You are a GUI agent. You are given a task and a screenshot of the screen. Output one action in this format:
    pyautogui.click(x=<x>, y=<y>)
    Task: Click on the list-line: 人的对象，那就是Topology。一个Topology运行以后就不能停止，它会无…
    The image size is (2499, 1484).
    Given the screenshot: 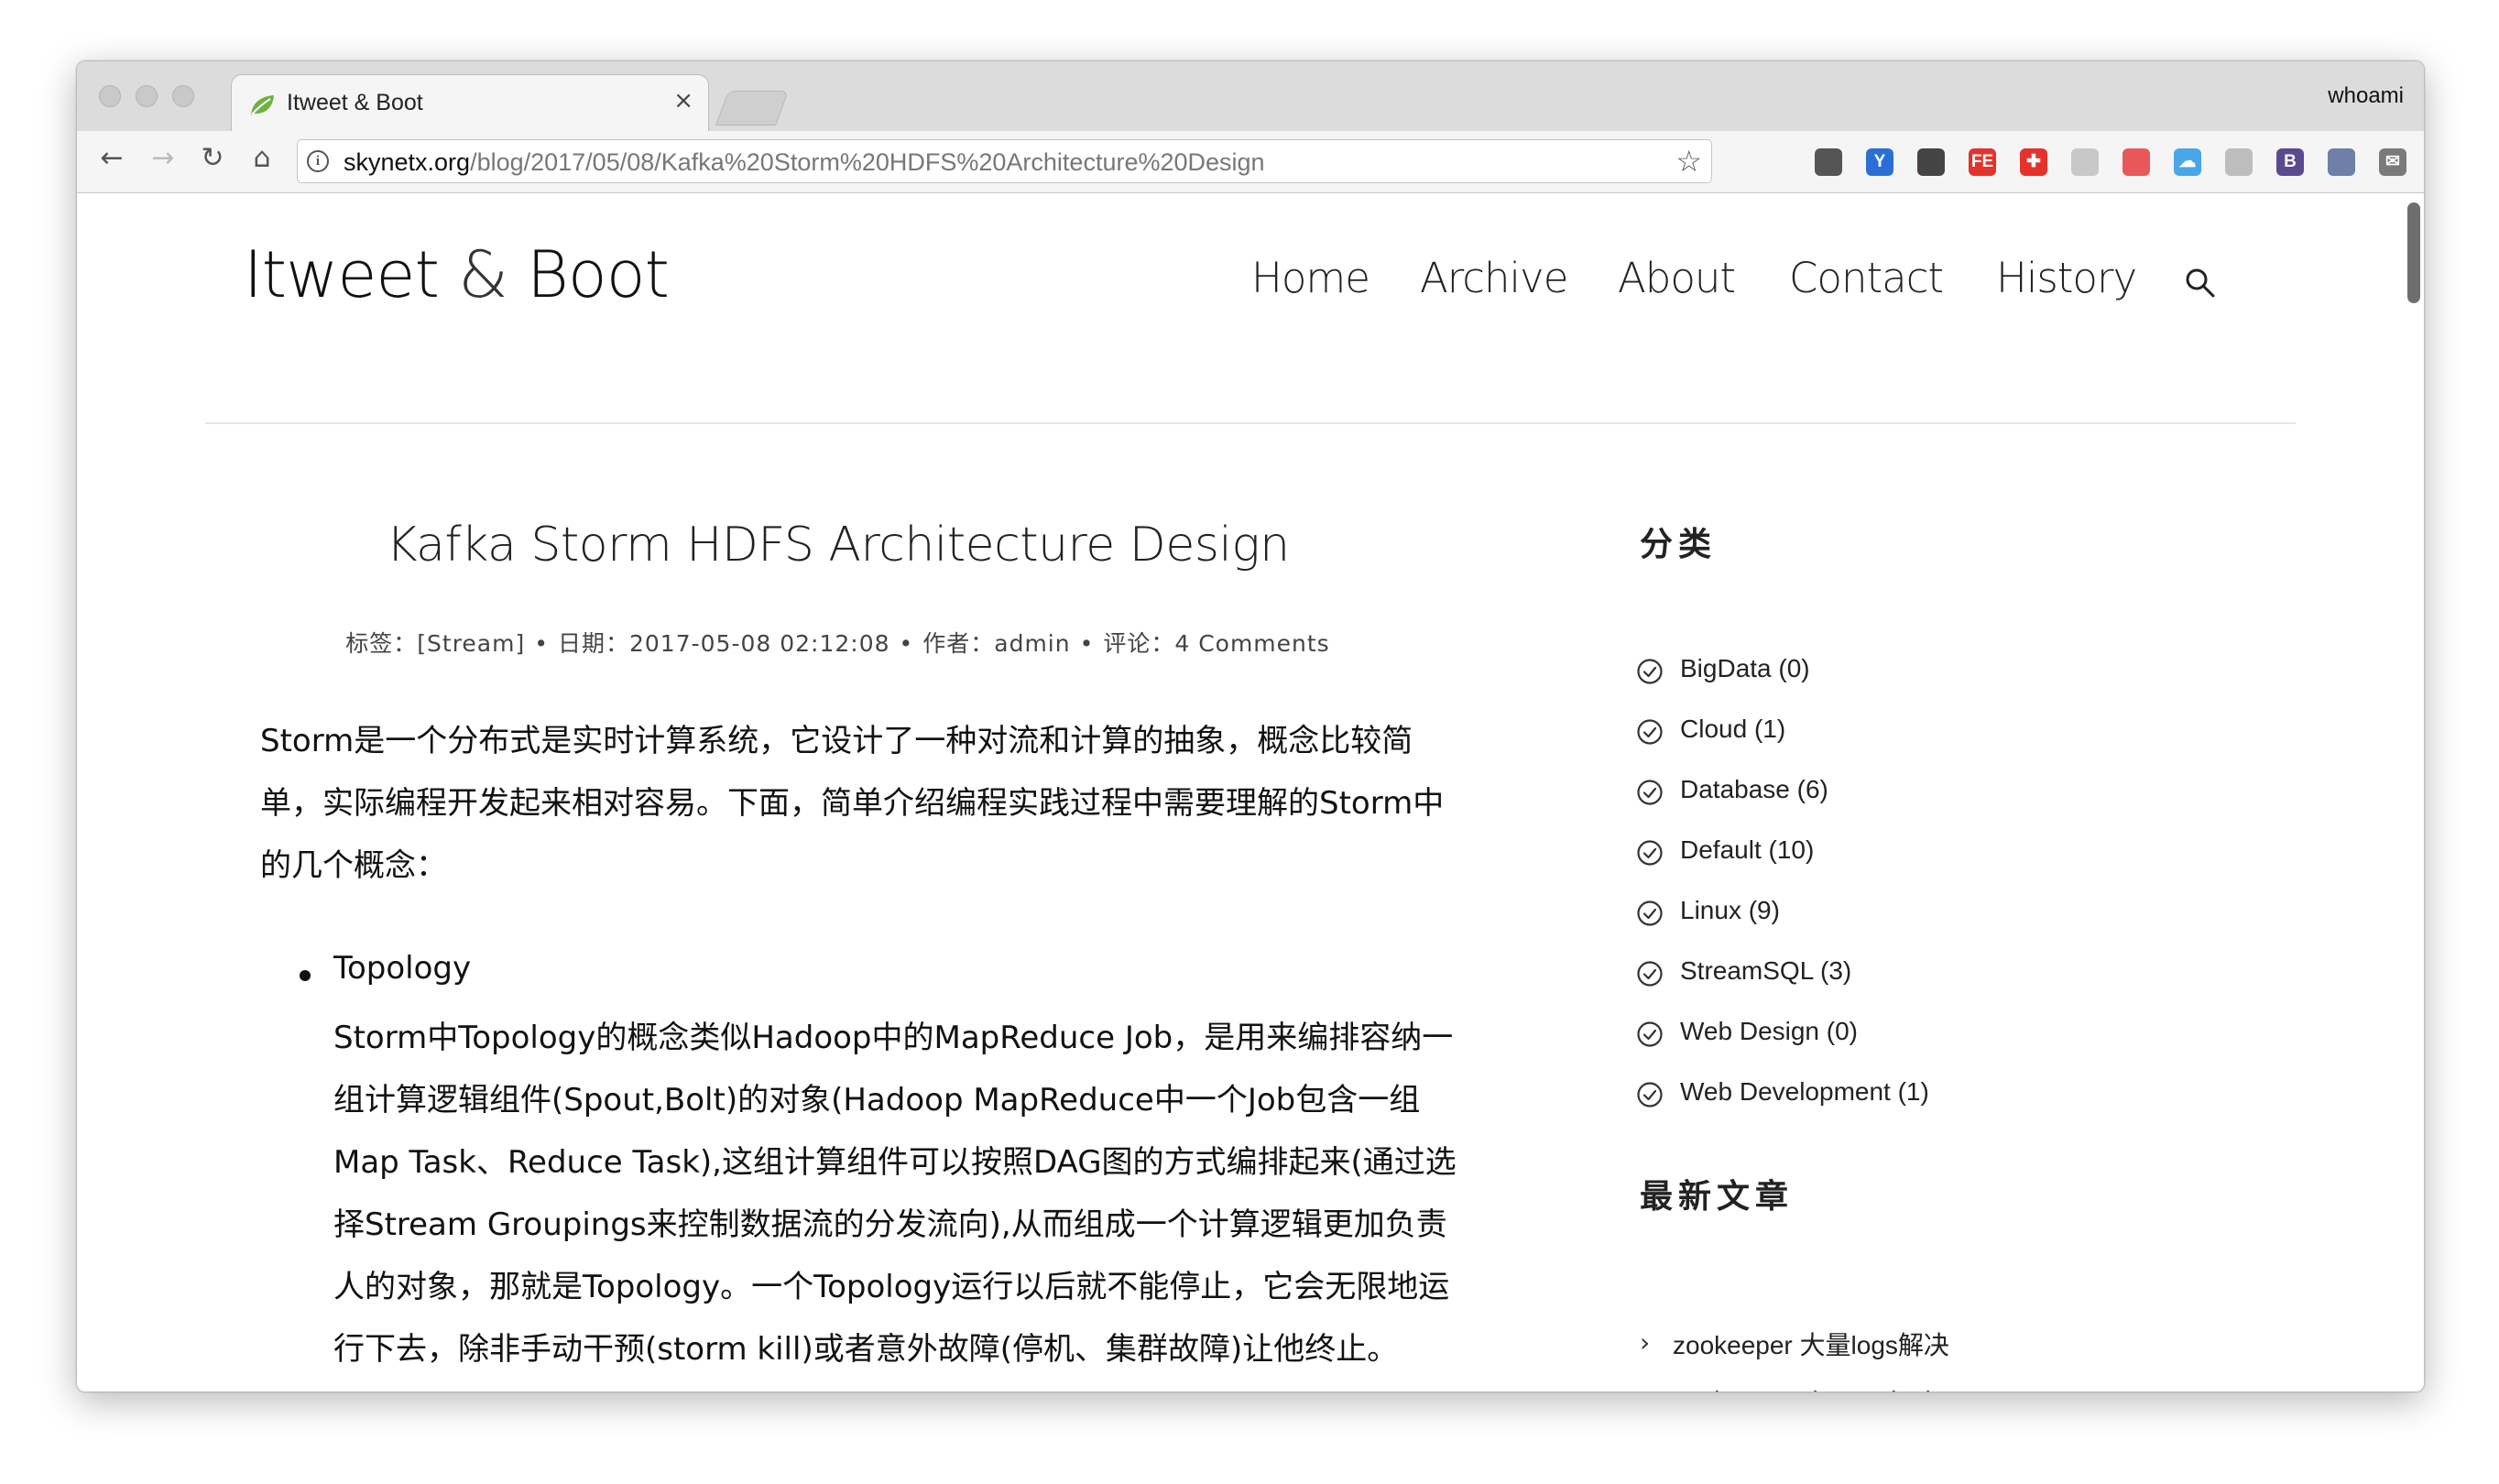 What is the action you would take?
    pyautogui.click(x=891, y=1287)
    